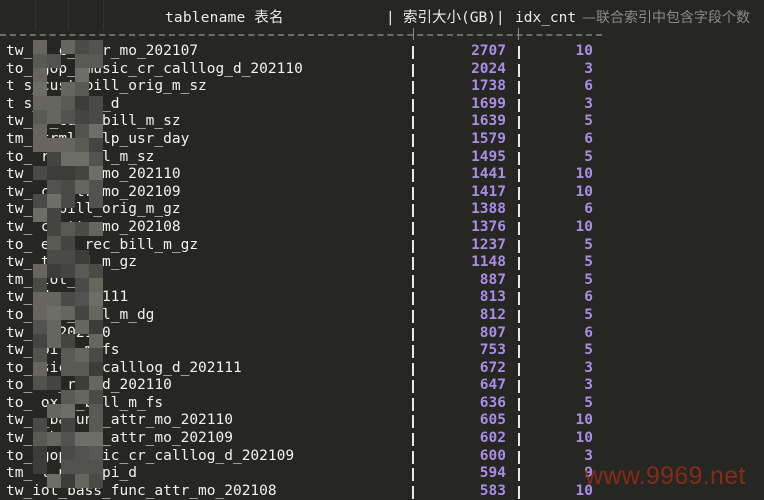 This screenshot has width=764, height=500. I want to click on header-index-size: 索引大小(GB)|, so click(454, 18).